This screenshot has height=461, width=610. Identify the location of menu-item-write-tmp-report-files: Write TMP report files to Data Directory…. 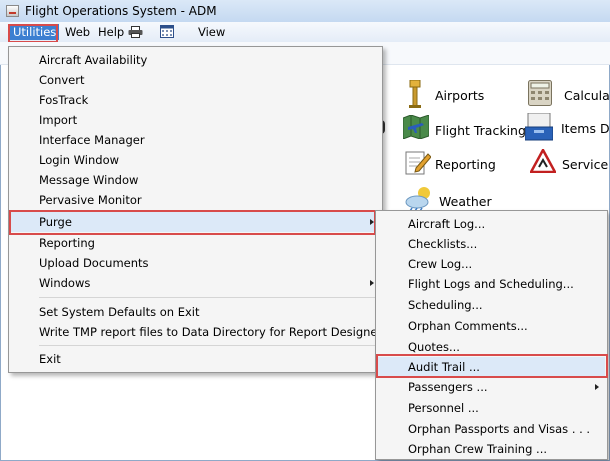
(196, 332).